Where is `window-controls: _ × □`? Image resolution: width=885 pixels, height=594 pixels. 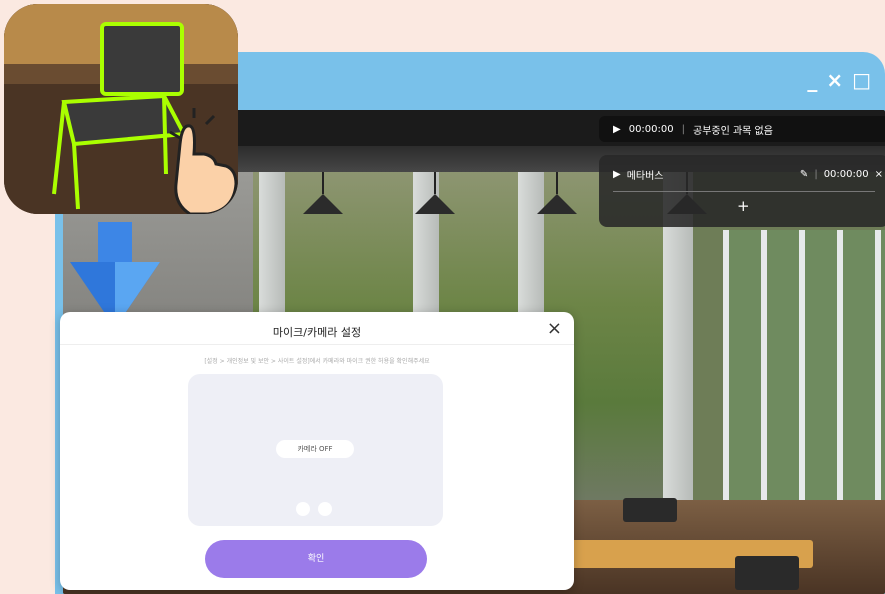
window-controls: _ × □ is located at coordinates (839, 80).